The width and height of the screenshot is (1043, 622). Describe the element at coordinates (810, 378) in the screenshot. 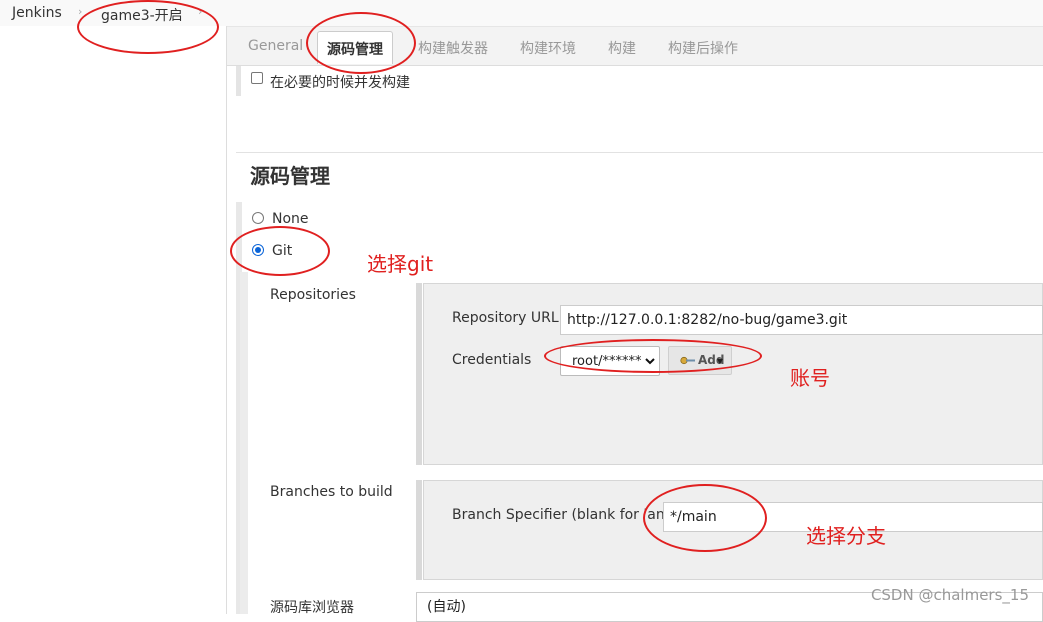

I see `annotation-account: 账号` at that location.